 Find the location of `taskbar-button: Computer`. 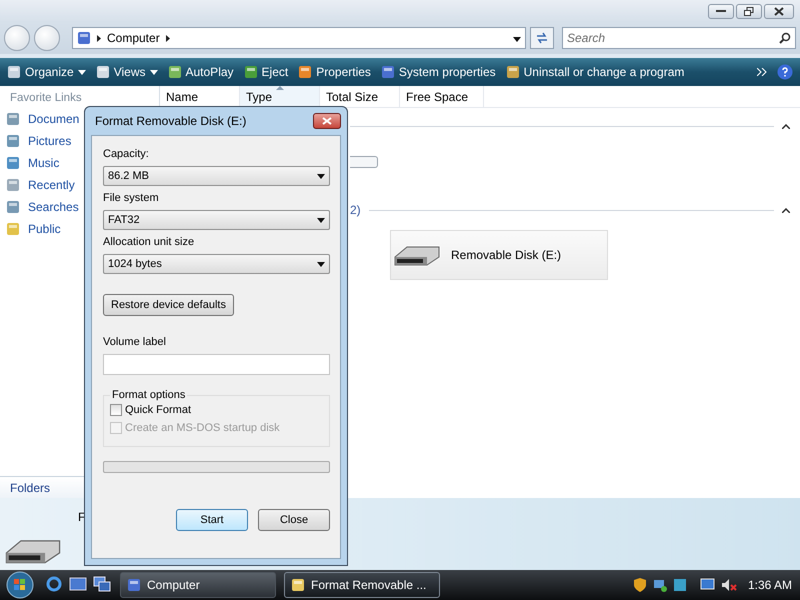

taskbar-button: Computer is located at coordinates (198, 585).